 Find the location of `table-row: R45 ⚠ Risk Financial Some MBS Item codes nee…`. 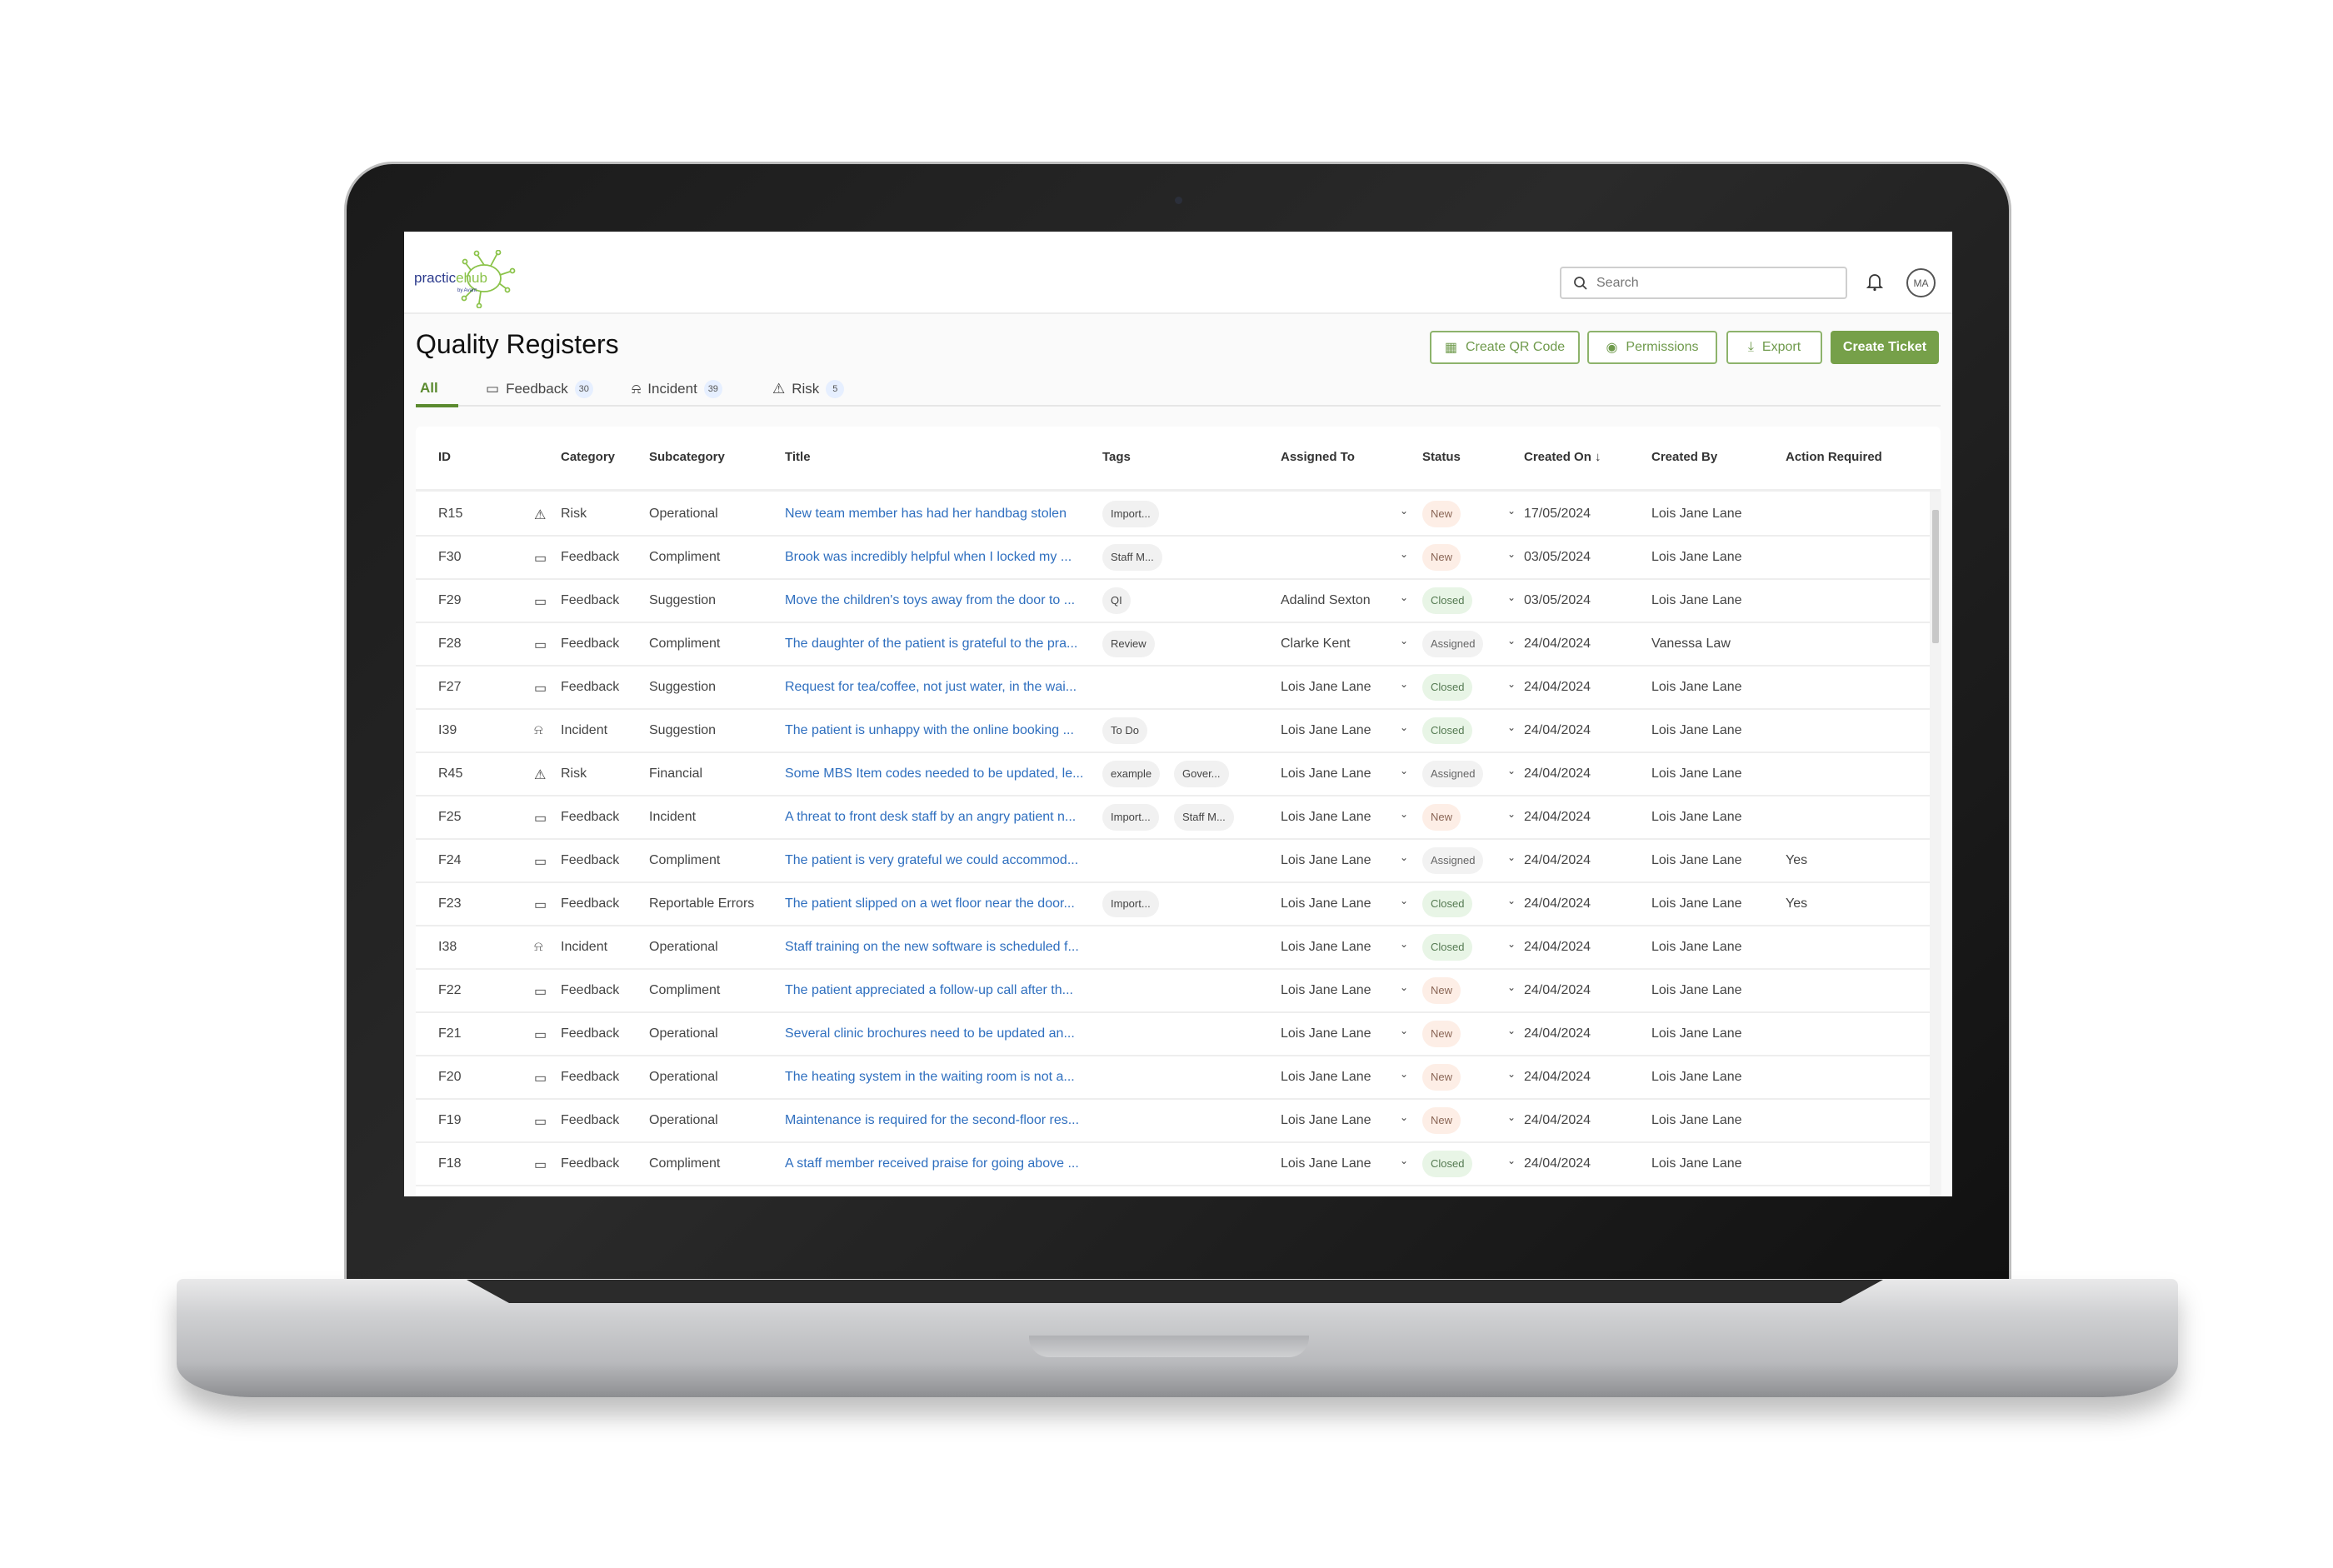

table-row: R45 ⚠ Risk Financial Some MBS Item codes nee… is located at coordinates (1173, 774).